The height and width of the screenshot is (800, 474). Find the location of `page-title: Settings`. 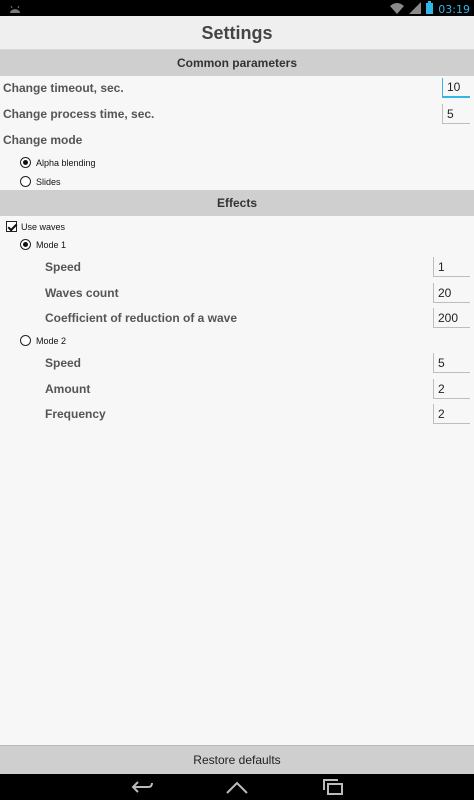

page-title: Settings is located at coordinates (237, 33).